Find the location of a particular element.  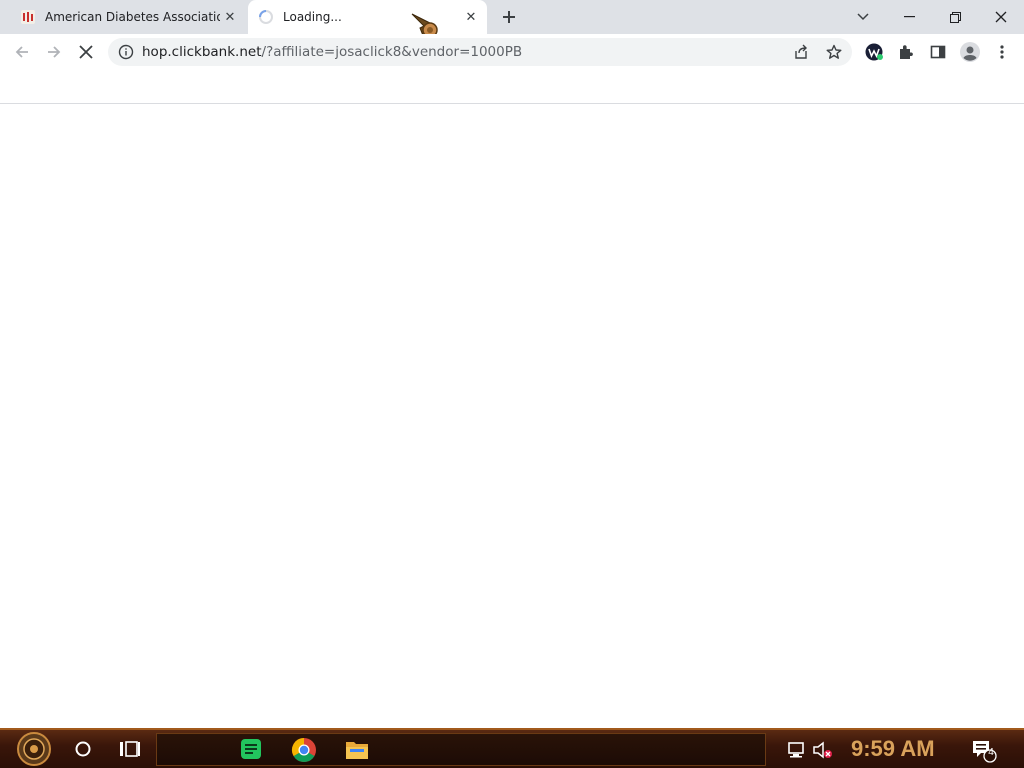

close-icon is located at coordinates (1001, 17).